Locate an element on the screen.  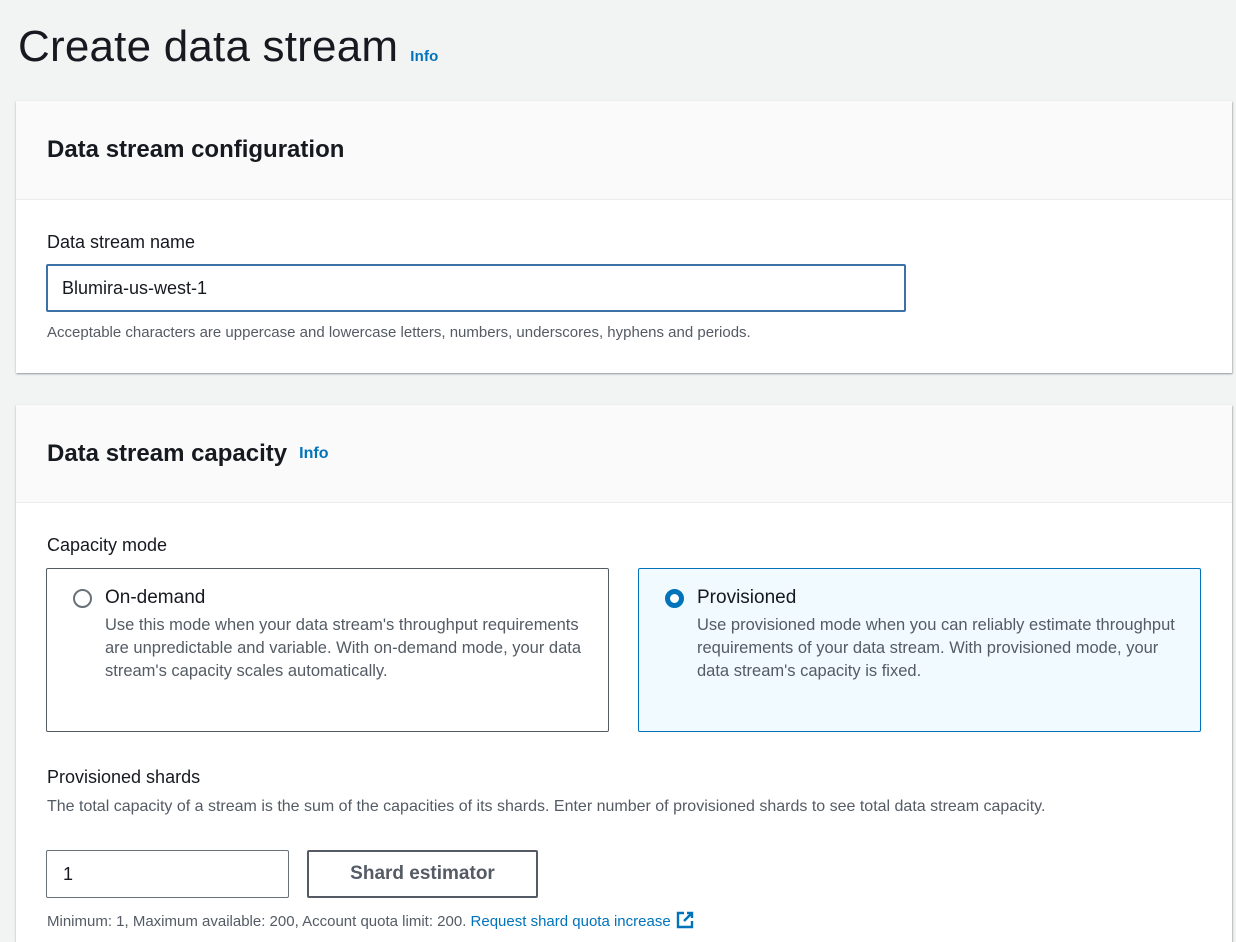
capacity-panel-title: Data stream capacity is located at coordinates (167, 453).